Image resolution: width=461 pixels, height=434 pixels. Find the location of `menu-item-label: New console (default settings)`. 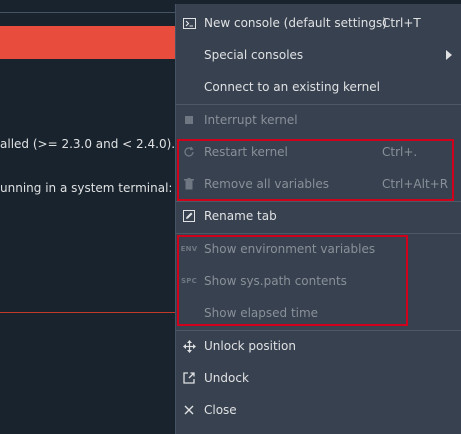

menu-item-label: New console (default settings) is located at coordinates (295, 23).